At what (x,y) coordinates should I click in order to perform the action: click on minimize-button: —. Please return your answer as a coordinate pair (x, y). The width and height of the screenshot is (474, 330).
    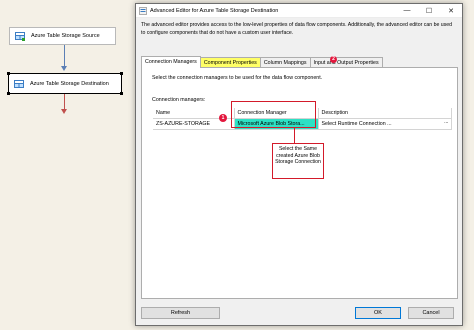
    Looking at the image, I should click on (407, 11).